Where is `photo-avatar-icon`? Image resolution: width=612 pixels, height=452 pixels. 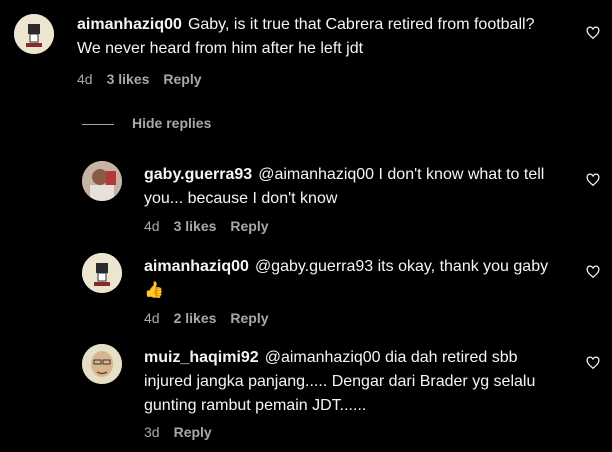
photo-avatar-icon is located at coordinates (102, 181).